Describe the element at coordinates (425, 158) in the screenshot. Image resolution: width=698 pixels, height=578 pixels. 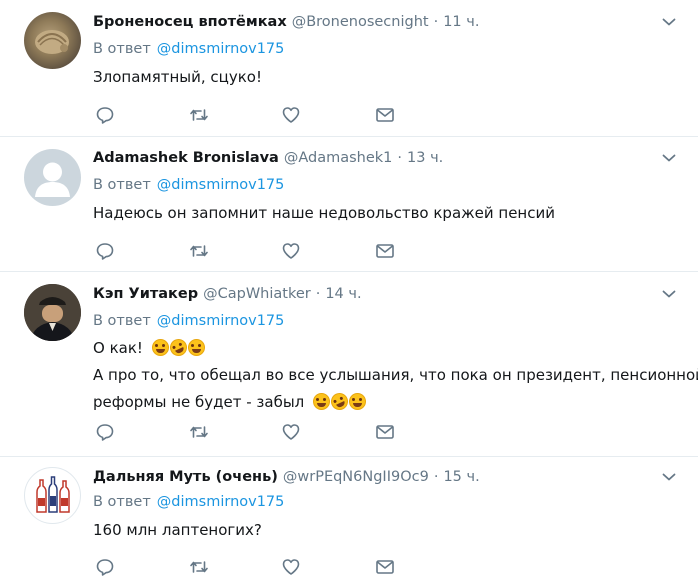
I see `timestamp: 13 ч.` at that location.